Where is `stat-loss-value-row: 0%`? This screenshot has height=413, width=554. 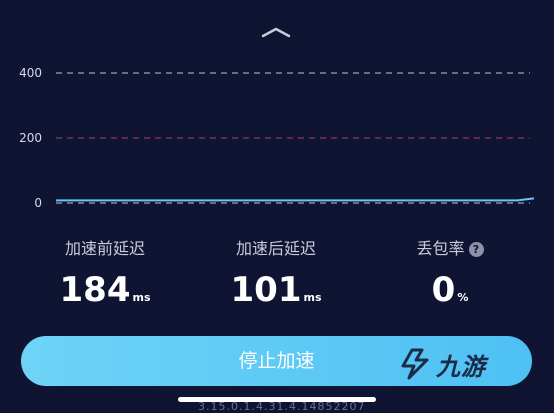
stat-loss-value-row: 0% is located at coordinates (450, 294).